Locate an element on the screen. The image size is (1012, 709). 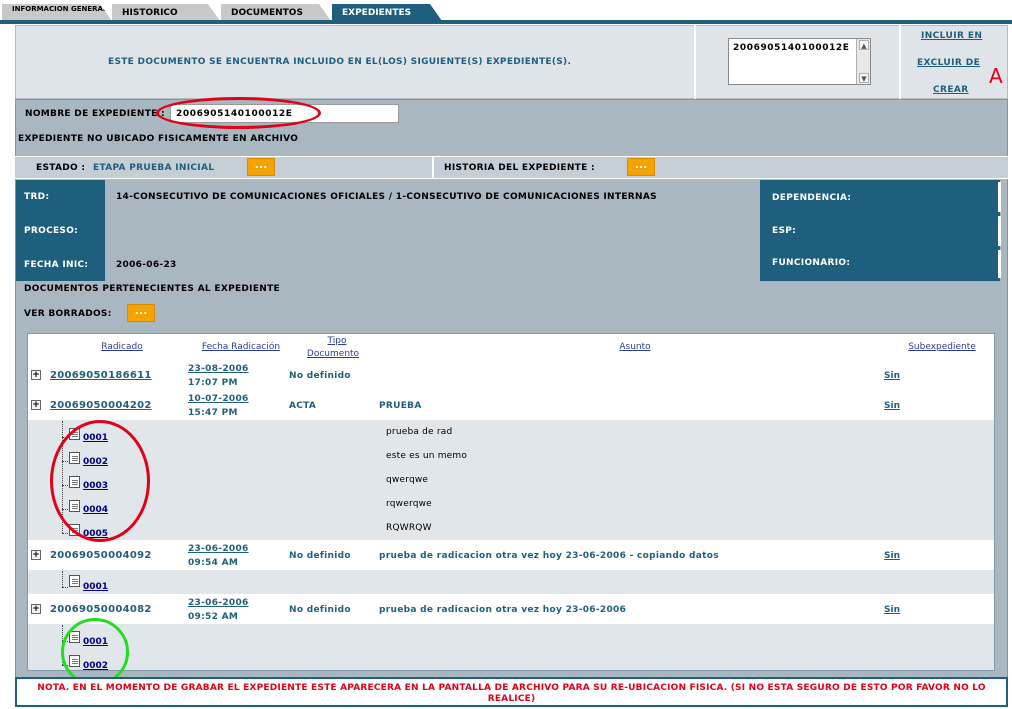
tab-documentos: DOCUMENTOS is located at coordinates (276, 12).